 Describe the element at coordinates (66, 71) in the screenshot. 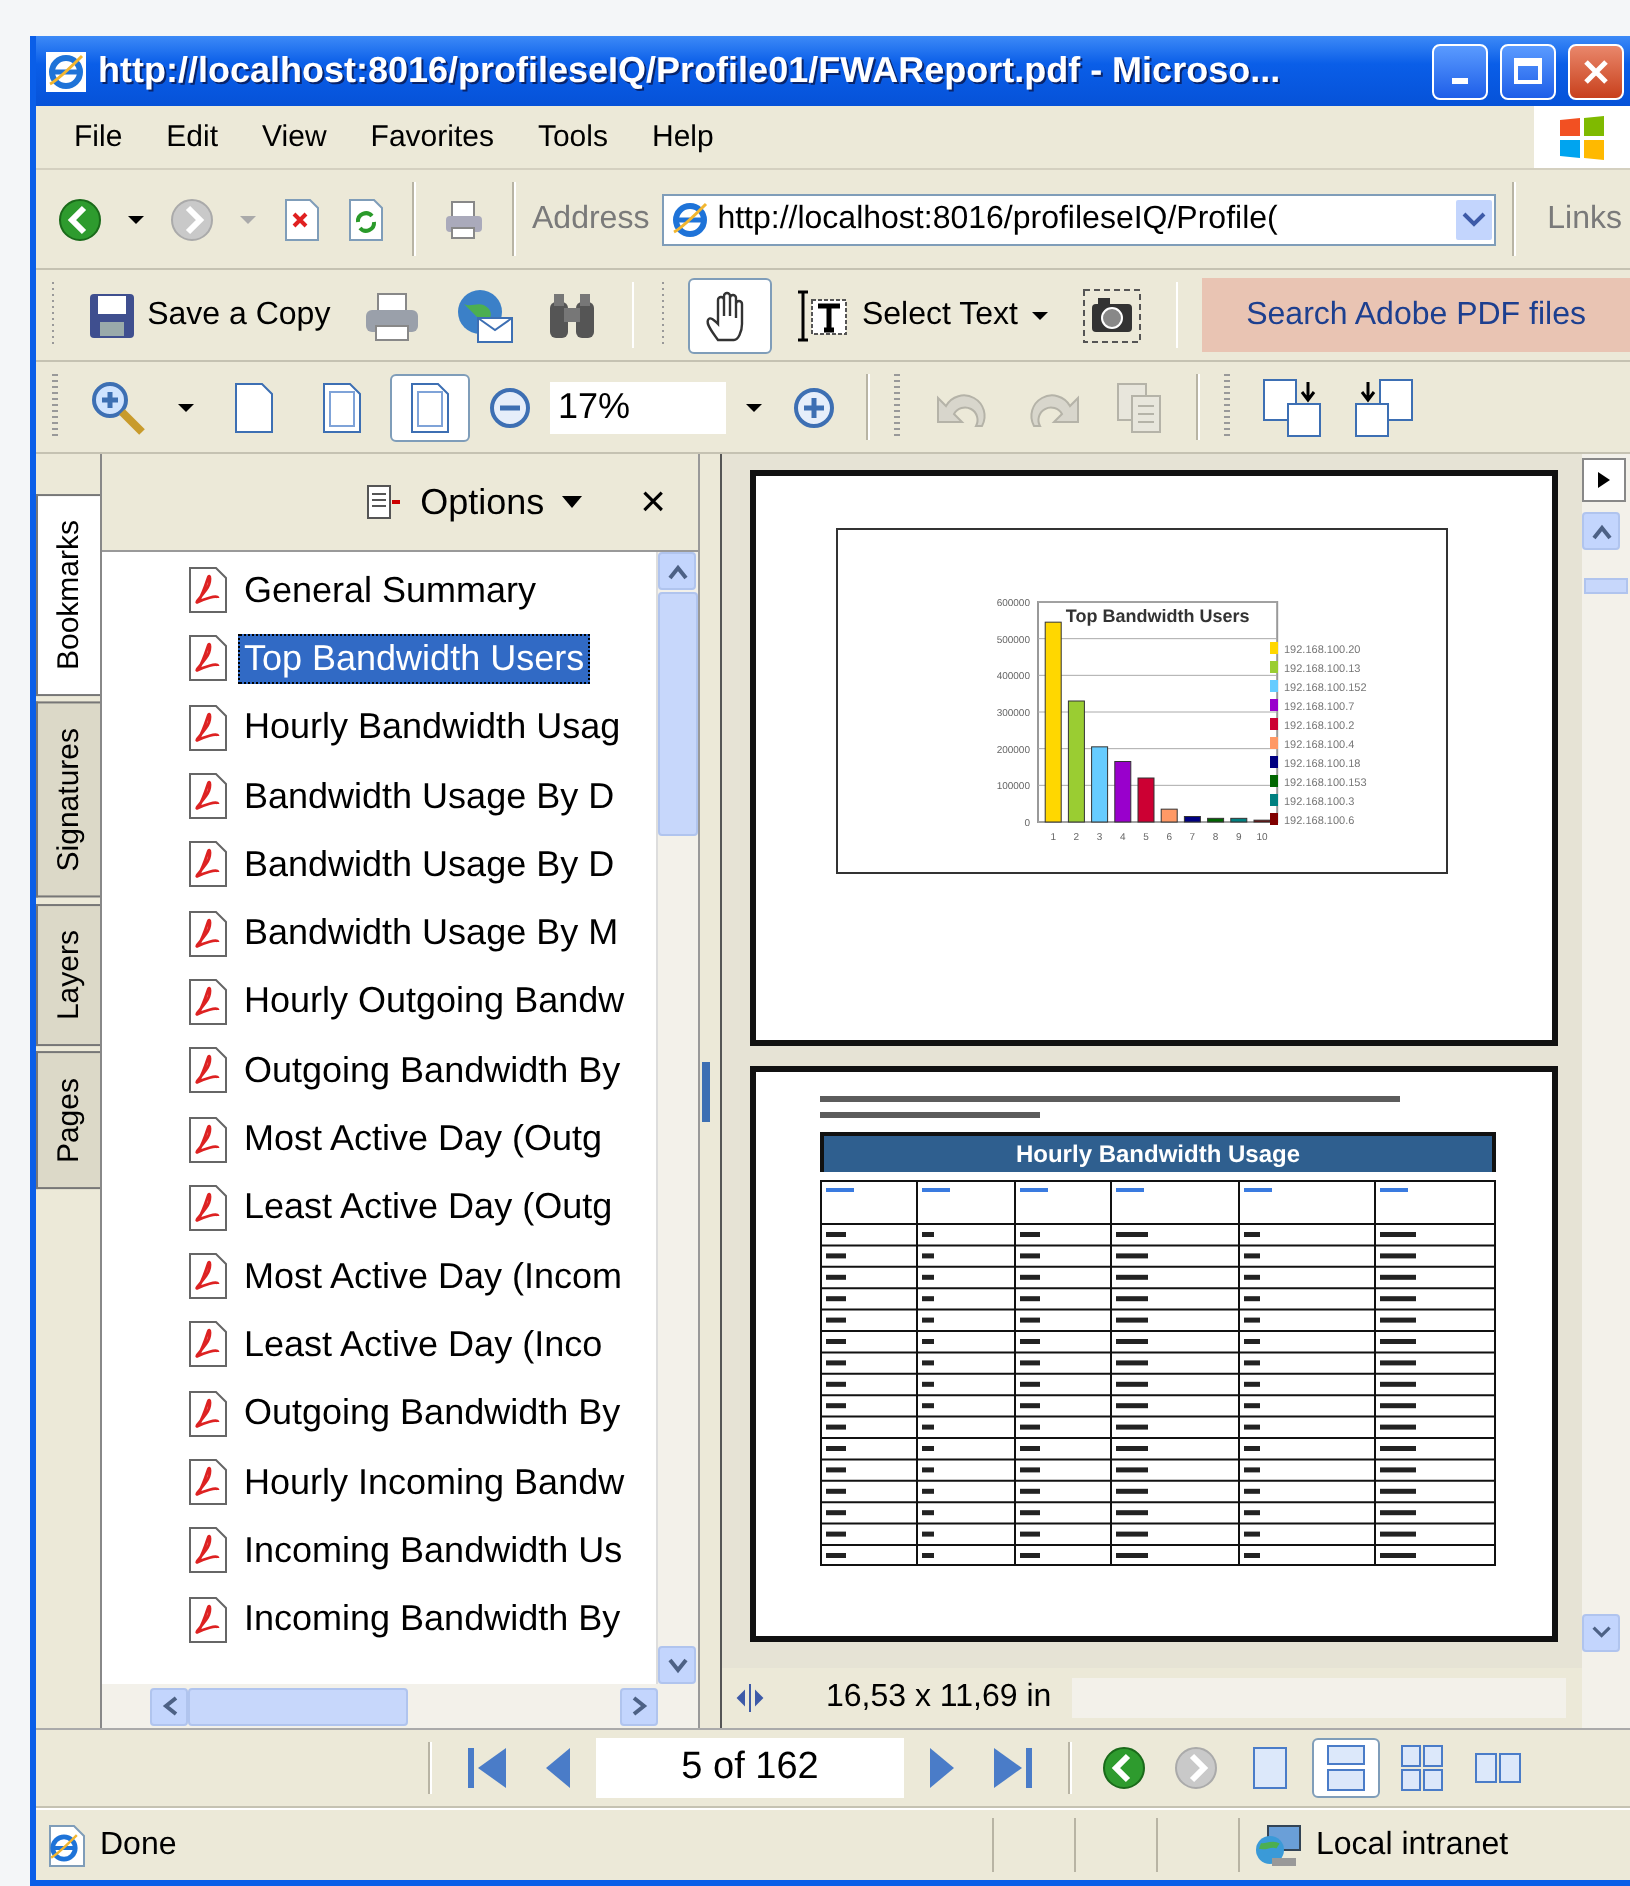

I see `ie-logo-icon` at that location.